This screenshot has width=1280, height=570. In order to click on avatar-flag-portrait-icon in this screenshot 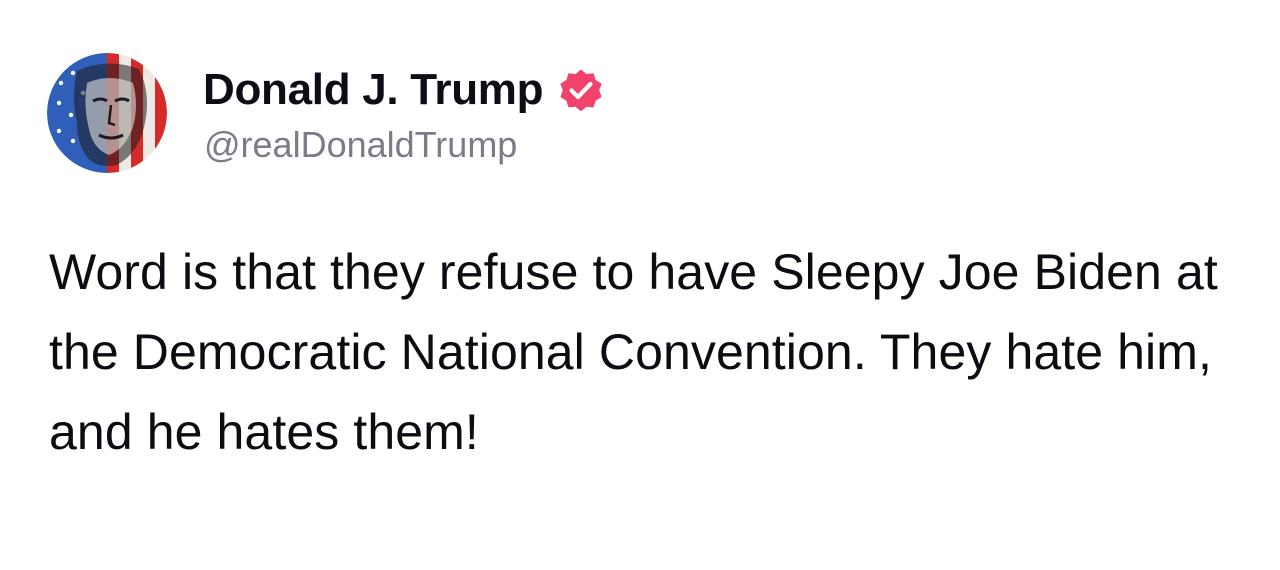, I will do `click(107, 113)`.